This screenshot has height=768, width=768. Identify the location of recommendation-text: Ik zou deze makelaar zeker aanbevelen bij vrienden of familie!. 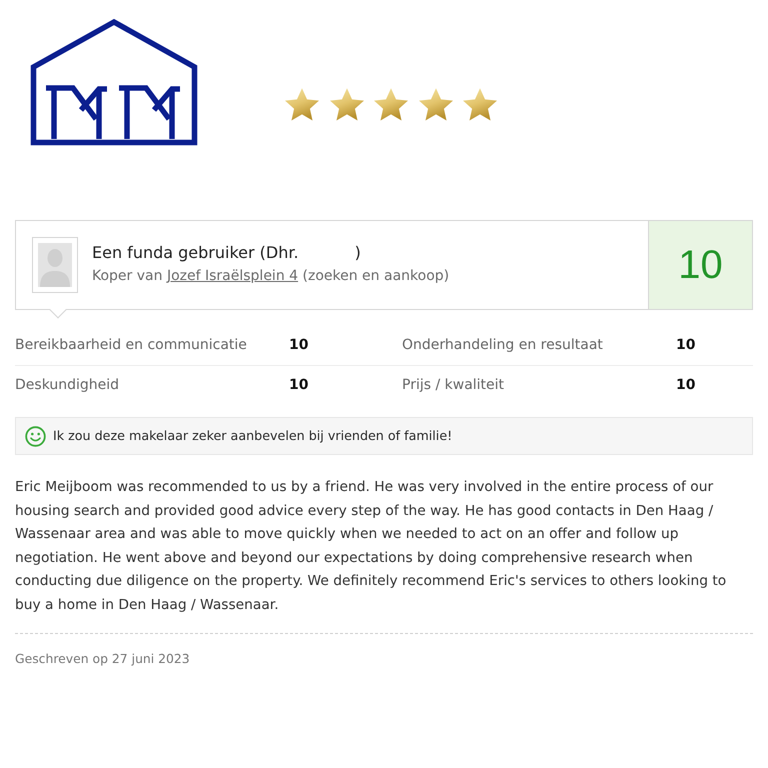
(252, 436).